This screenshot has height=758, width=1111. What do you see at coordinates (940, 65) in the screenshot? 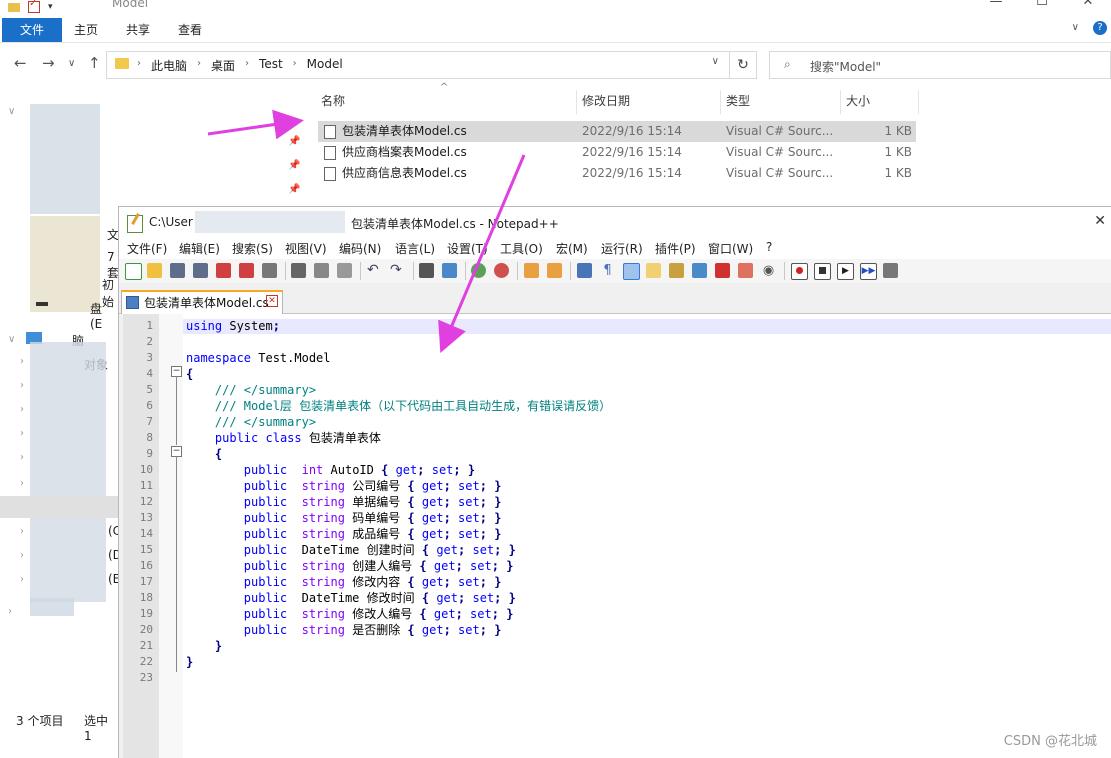
I see `search-input: ⌕ 搜索"Model"` at bounding box center [940, 65].